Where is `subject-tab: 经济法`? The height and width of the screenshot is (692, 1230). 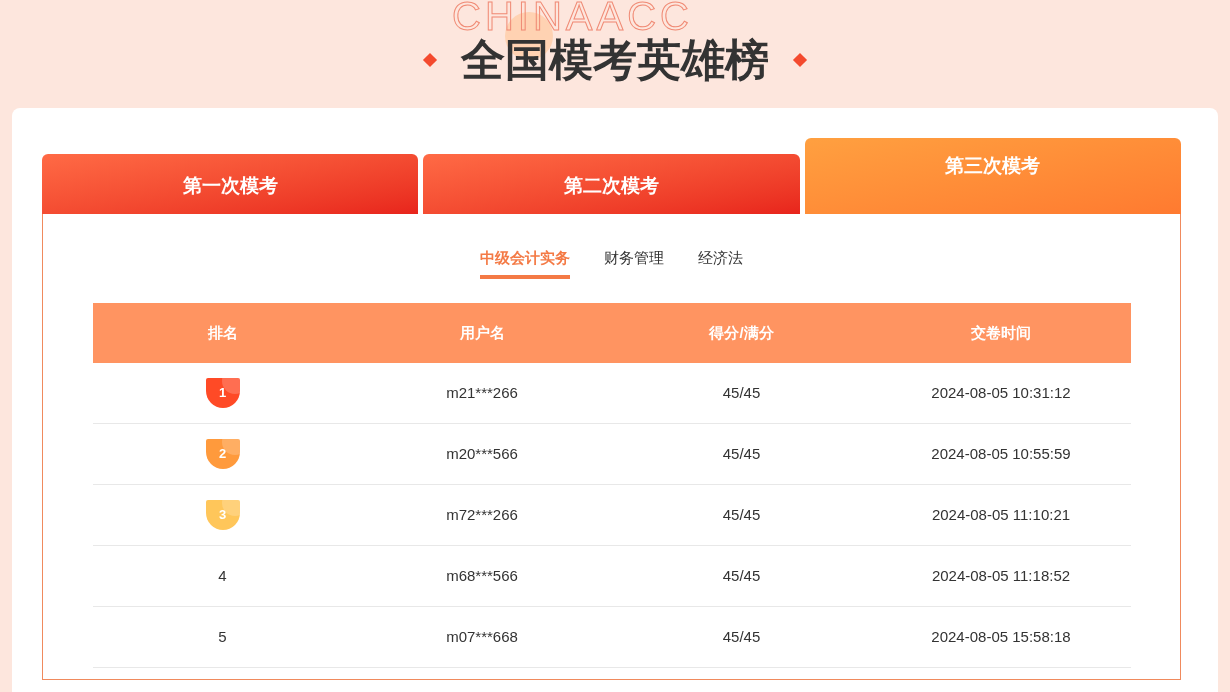 subject-tab: 经济法 is located at coordinates (720, 260).